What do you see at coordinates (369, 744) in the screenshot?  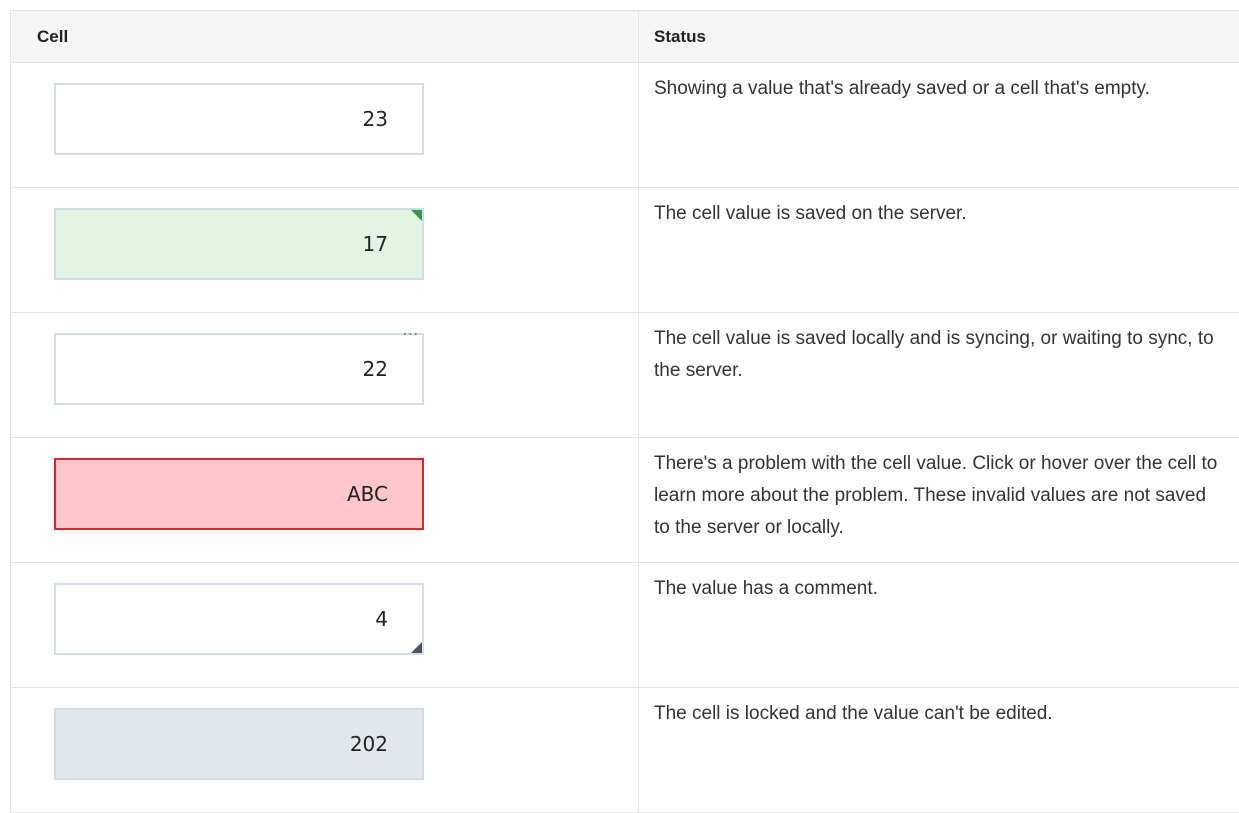 I see `cell-value: 202` at bounding box center [369, 744].